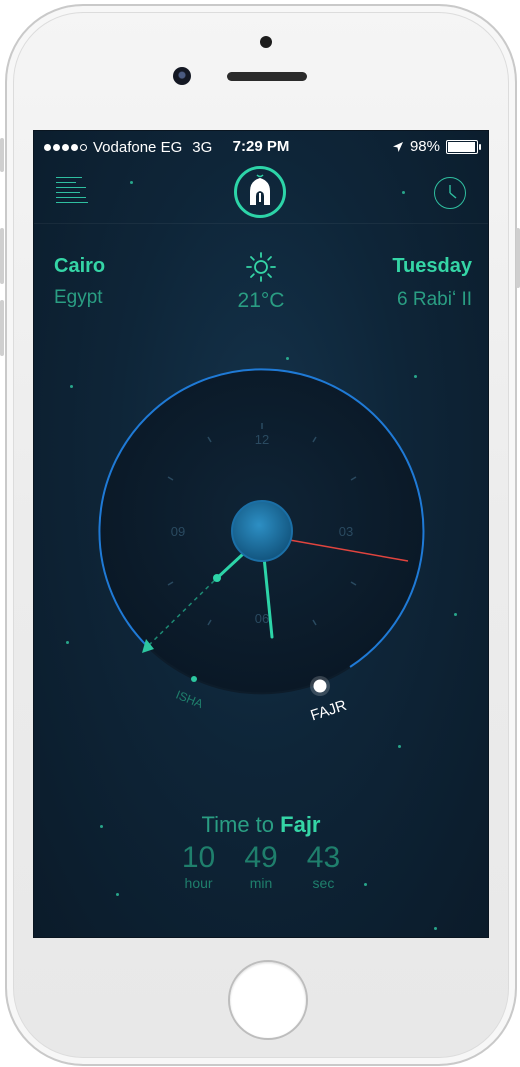 This screenshot has width=520, height=1067. I want to click on weekday: Tuesday, so click(432, 266).